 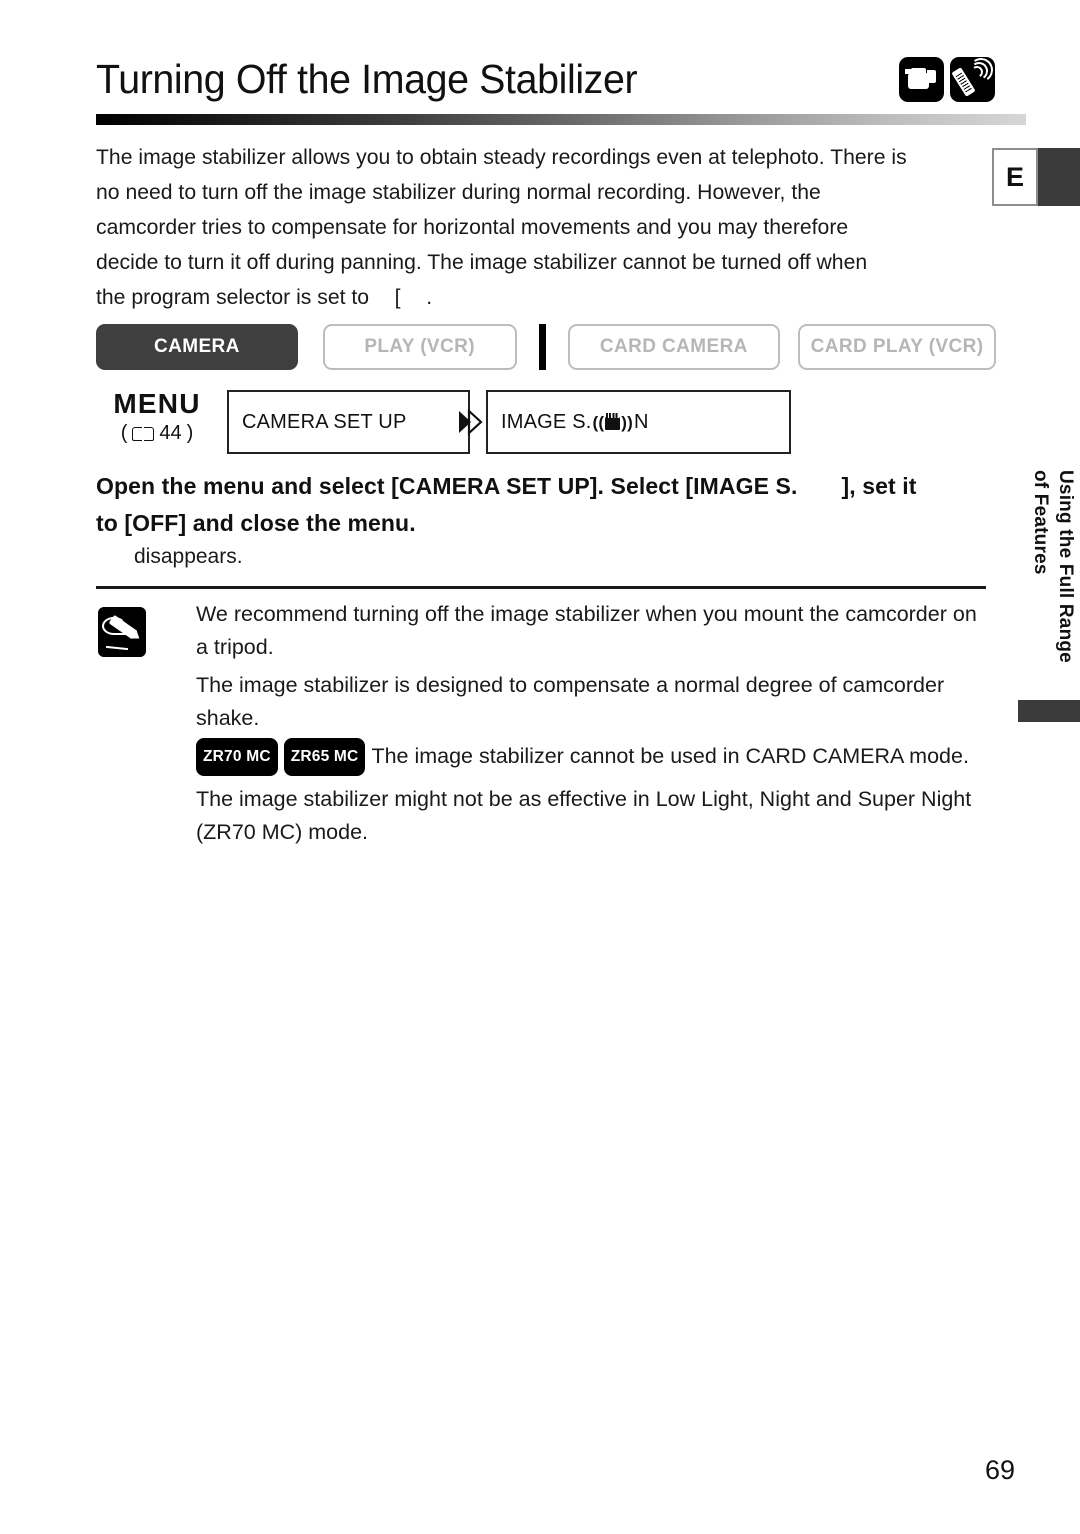 I want to click on chapter-tab-line-1: Using the Full Range, so click(x=1065, y=566).